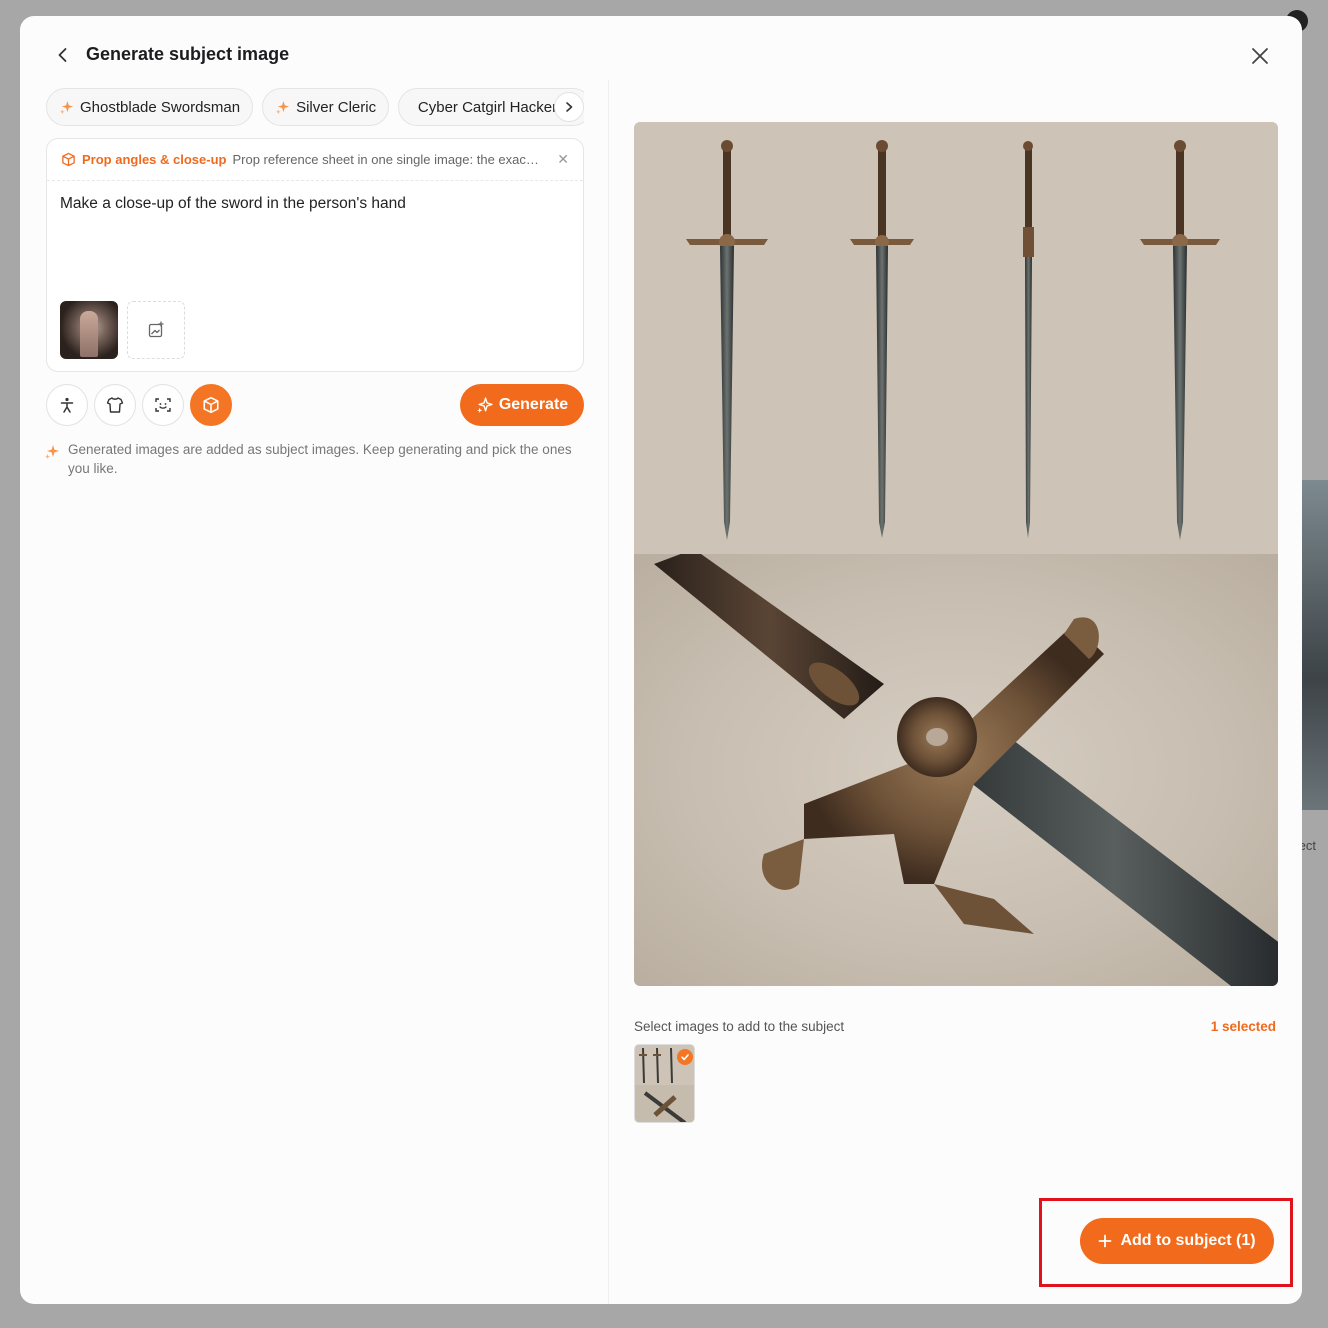 The width and height of the screenshot is (1328, 1328). What do you see at coordinates (608, 692) in the screenshot?
I see `panel-divider` at bounding box center [608, 692].